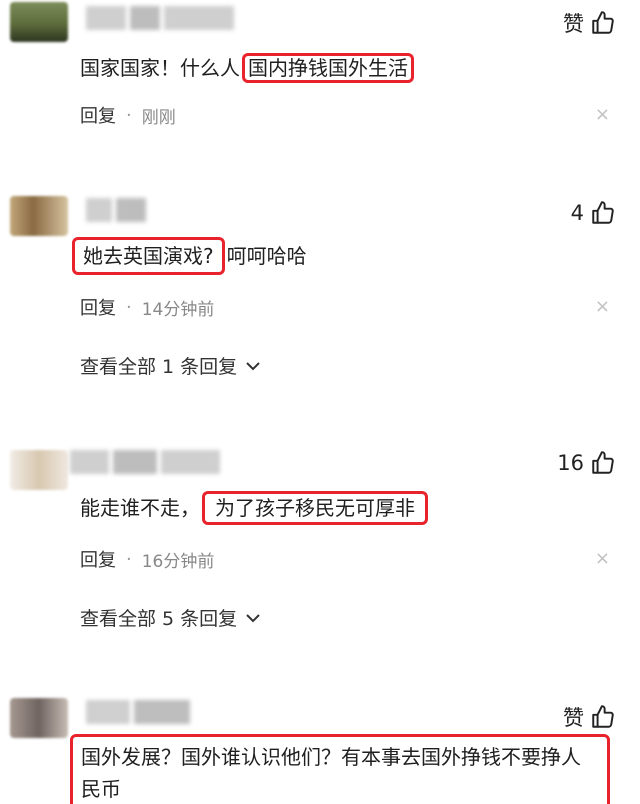 The height and width of the screenshot is (804, 640). Describe the element at coordinates (570, 463) in the screenshot. I see `like-count: 16` at that location.